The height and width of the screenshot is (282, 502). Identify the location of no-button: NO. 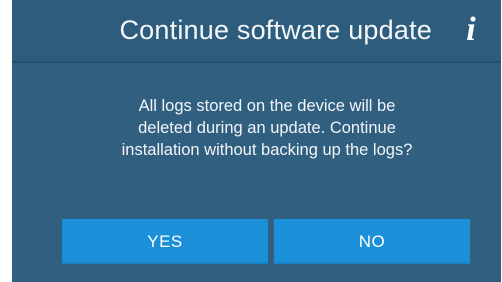
(372, 241).